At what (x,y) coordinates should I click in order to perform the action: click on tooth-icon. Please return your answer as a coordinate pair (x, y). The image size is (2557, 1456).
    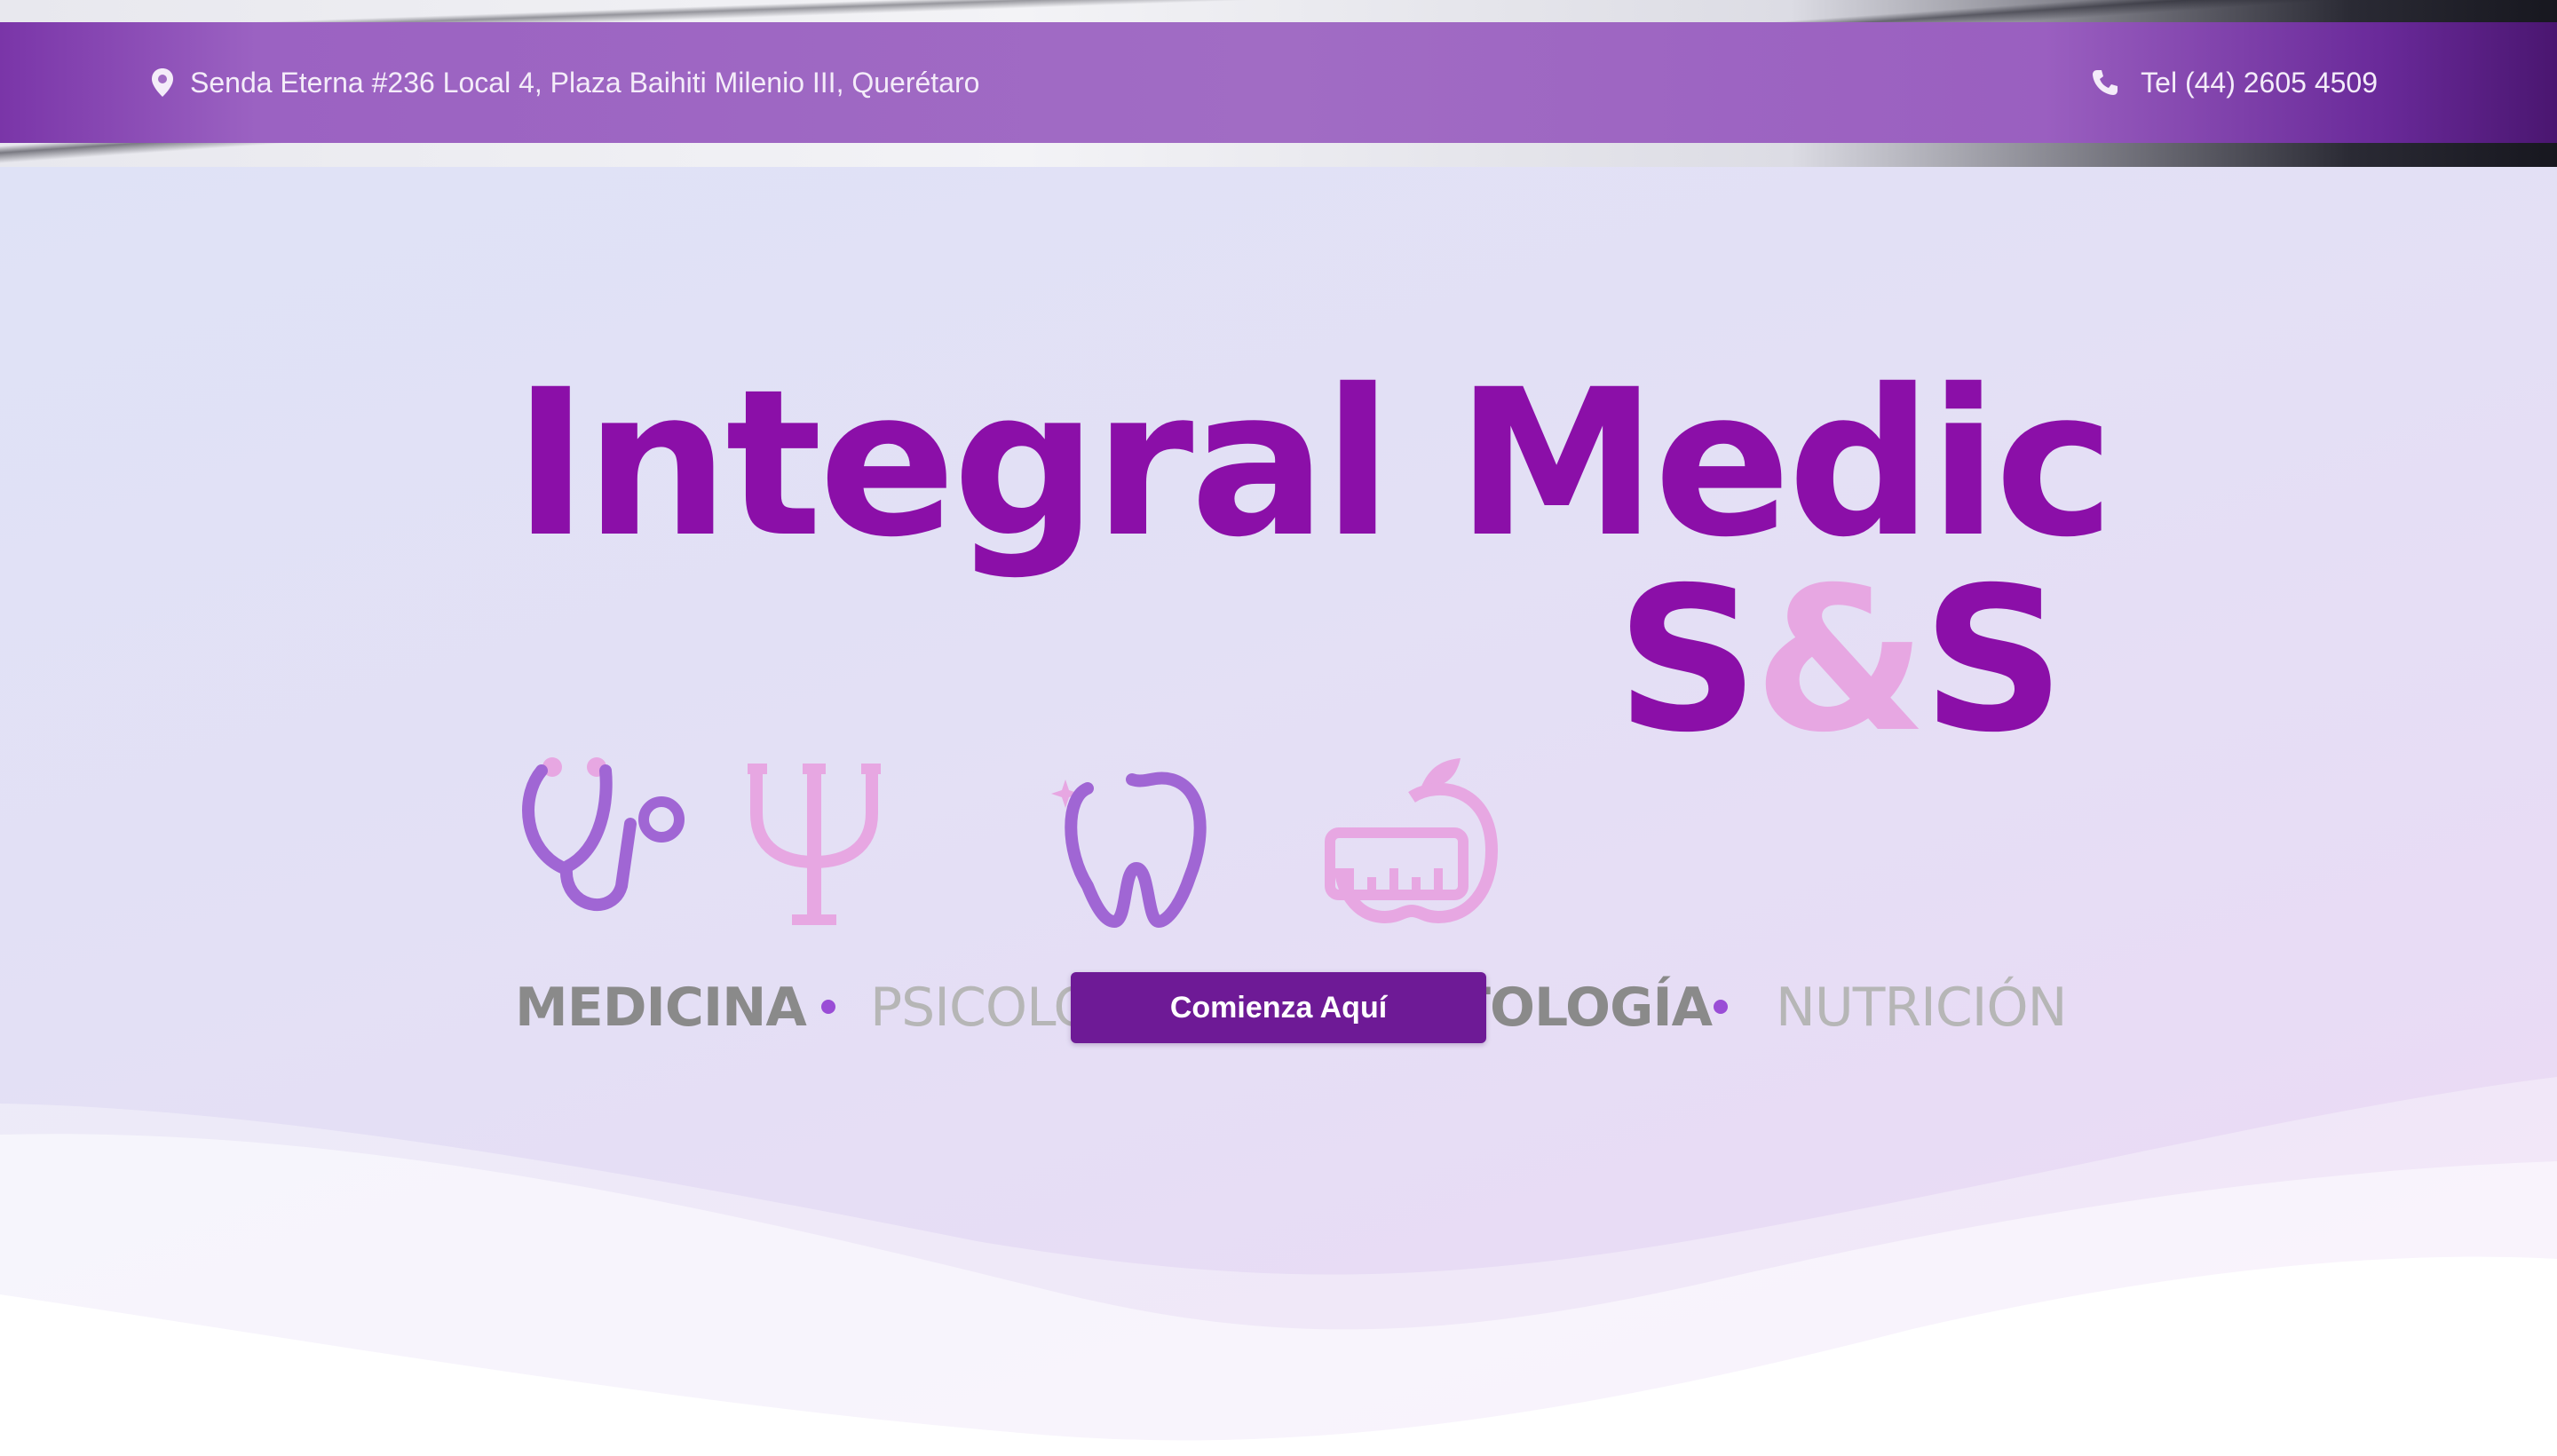
    Looking at the image, I should click on (1129, 851).